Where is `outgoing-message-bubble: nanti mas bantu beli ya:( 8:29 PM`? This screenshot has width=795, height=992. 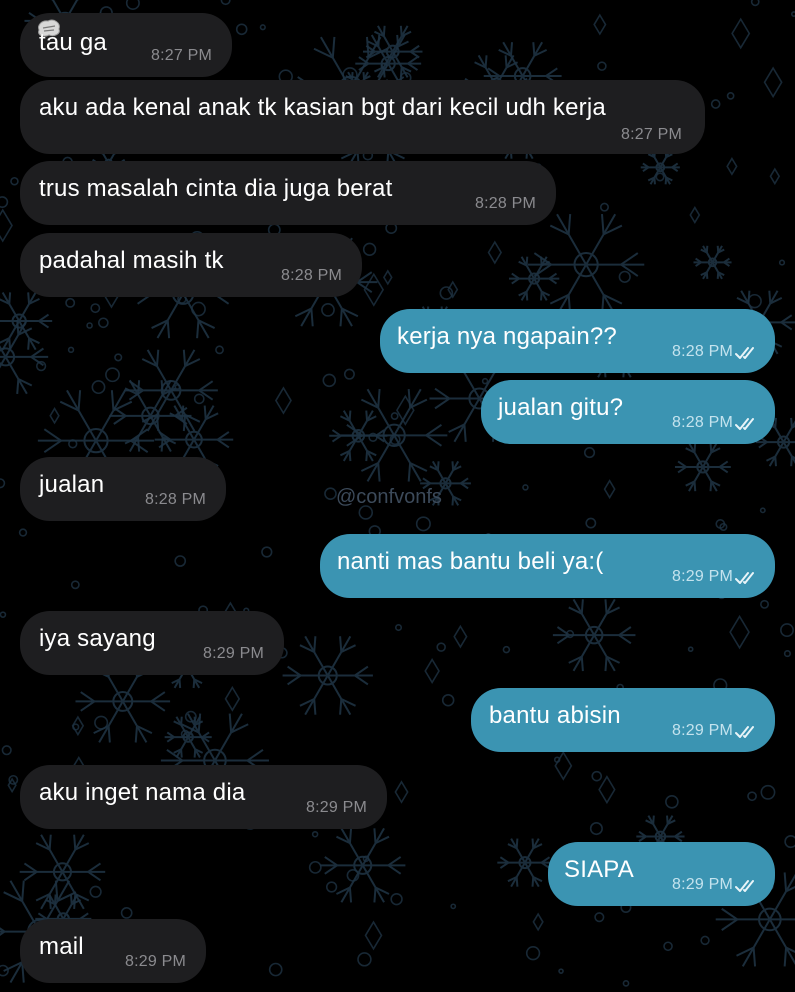 outgoing-message-bubble: nanti mas bantu beli ya:( 8:29 PM is located at coordinates (547, 566).